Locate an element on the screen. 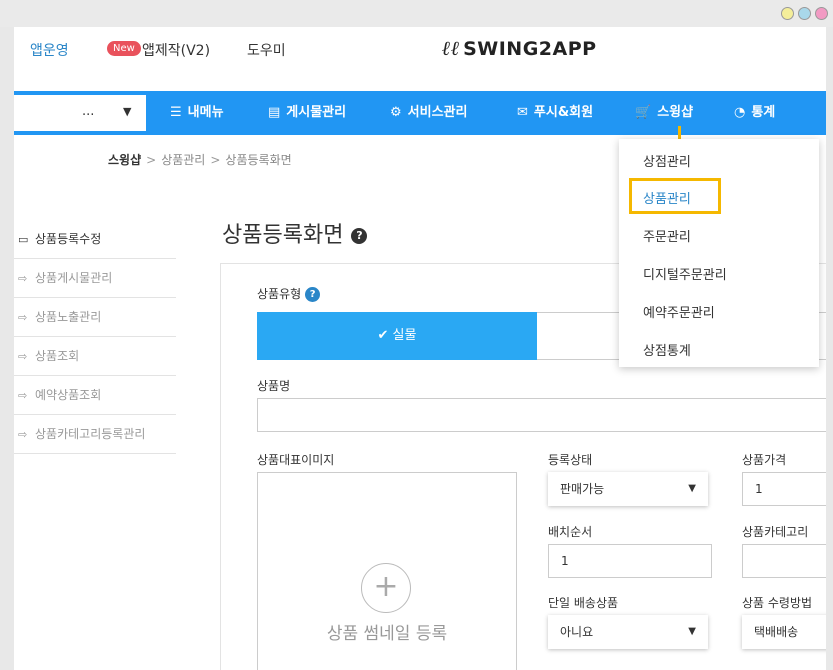 The height and width of the screenshot is (670, 833). category-label: 상품카테고리 is located at coordinates (775, 532).